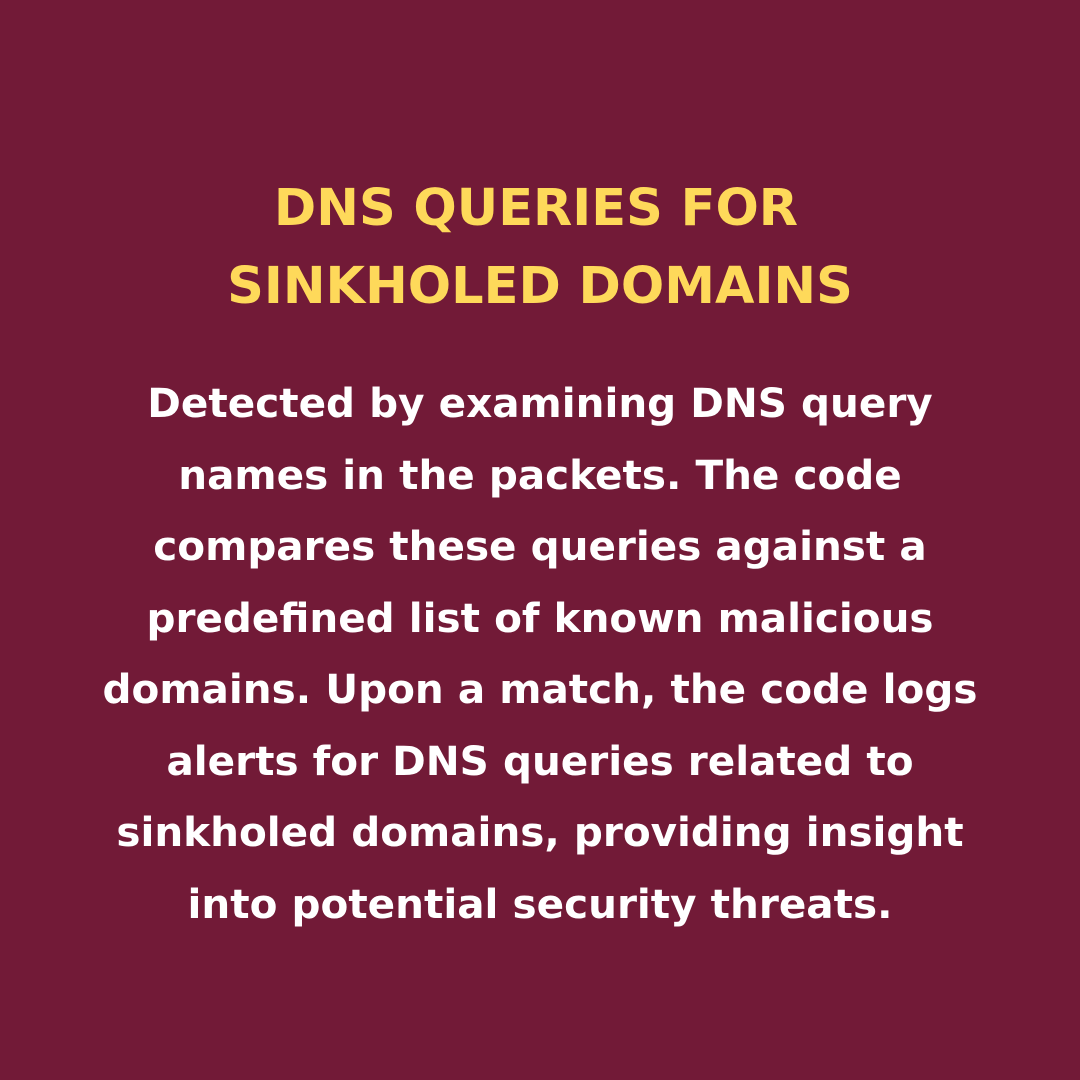  What do you see at coordinates (540, 903) in the screenshot?
I see `description-line: into potential security threats.` at bounding box center [540, 903].